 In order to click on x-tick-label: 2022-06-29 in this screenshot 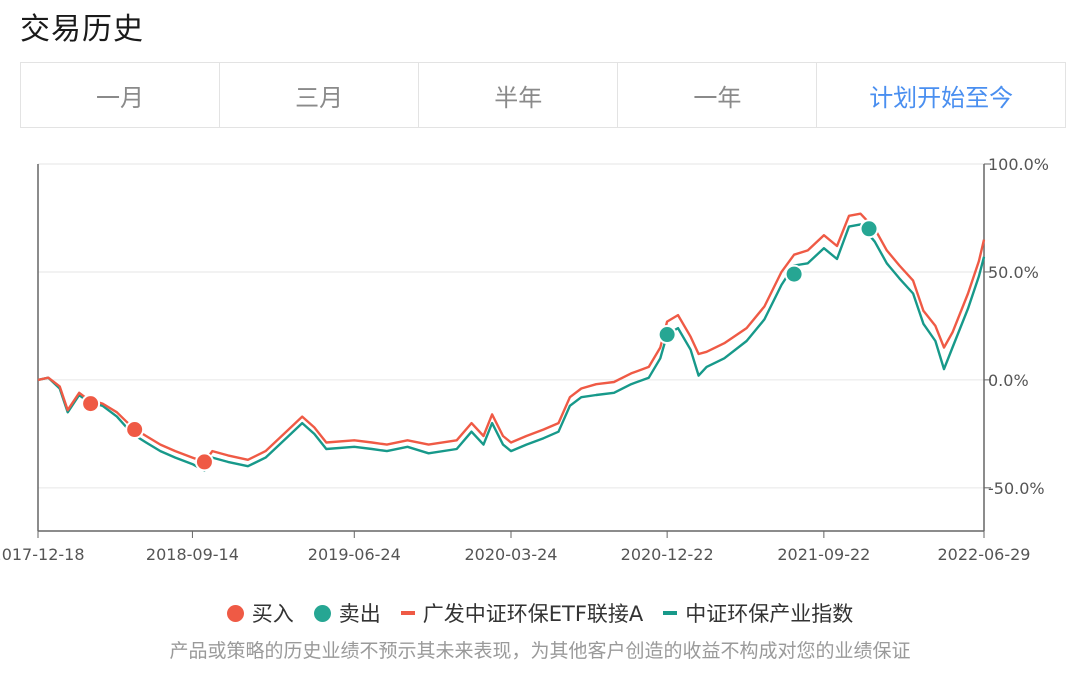, I will do `click(984, 554)`.